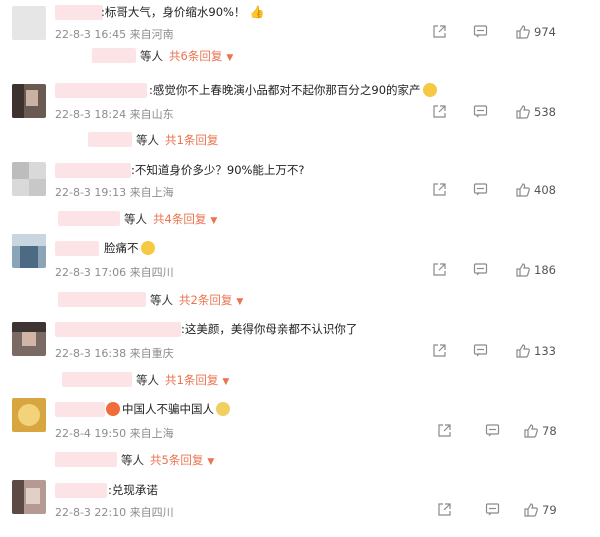 Image resolution: width=600 pixels, height=537 pixels. What do you see at coordinates (205, 300) in the screenshot?
I see `reply-count-link: 共2条回复` at bounding box center [205, 300].